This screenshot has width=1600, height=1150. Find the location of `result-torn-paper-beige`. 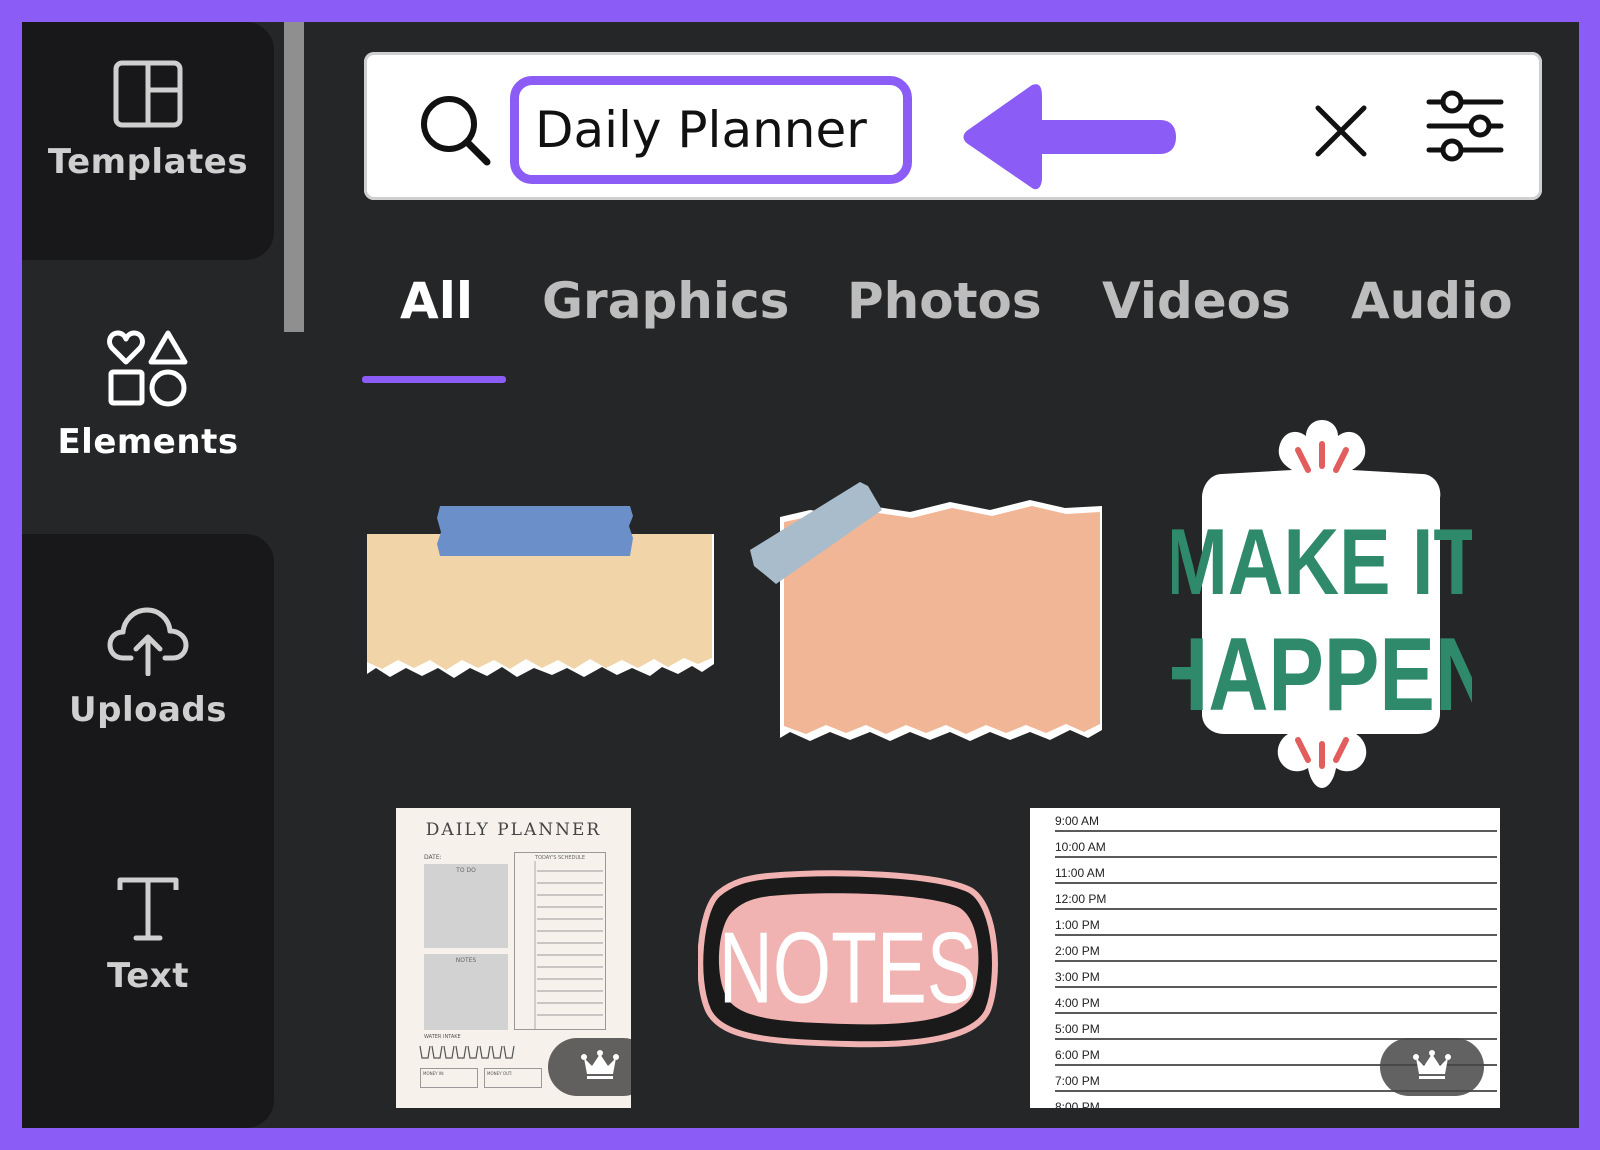

result-torn-paper-beige is located at coordinates (542, 602).